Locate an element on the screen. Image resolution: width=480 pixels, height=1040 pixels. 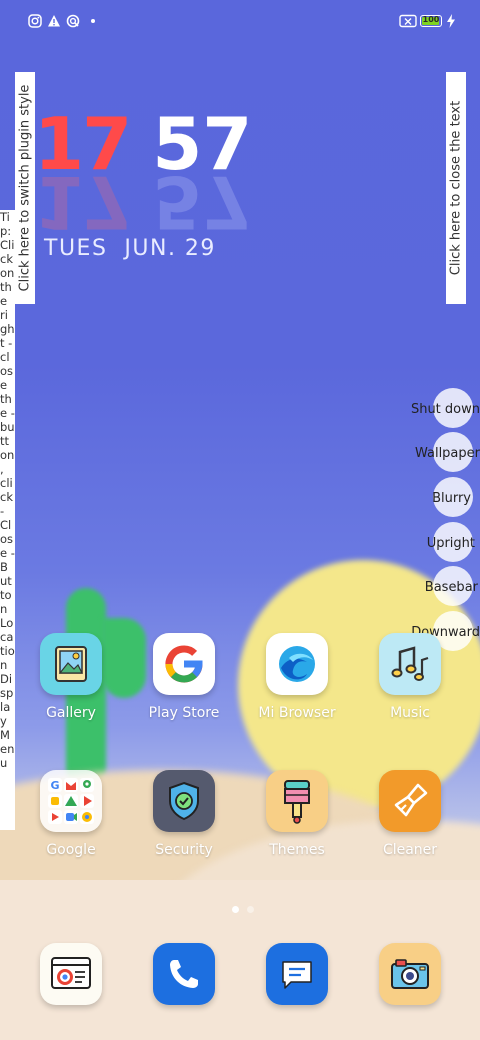
sim-off-icon is located at coordinates (408, 21).